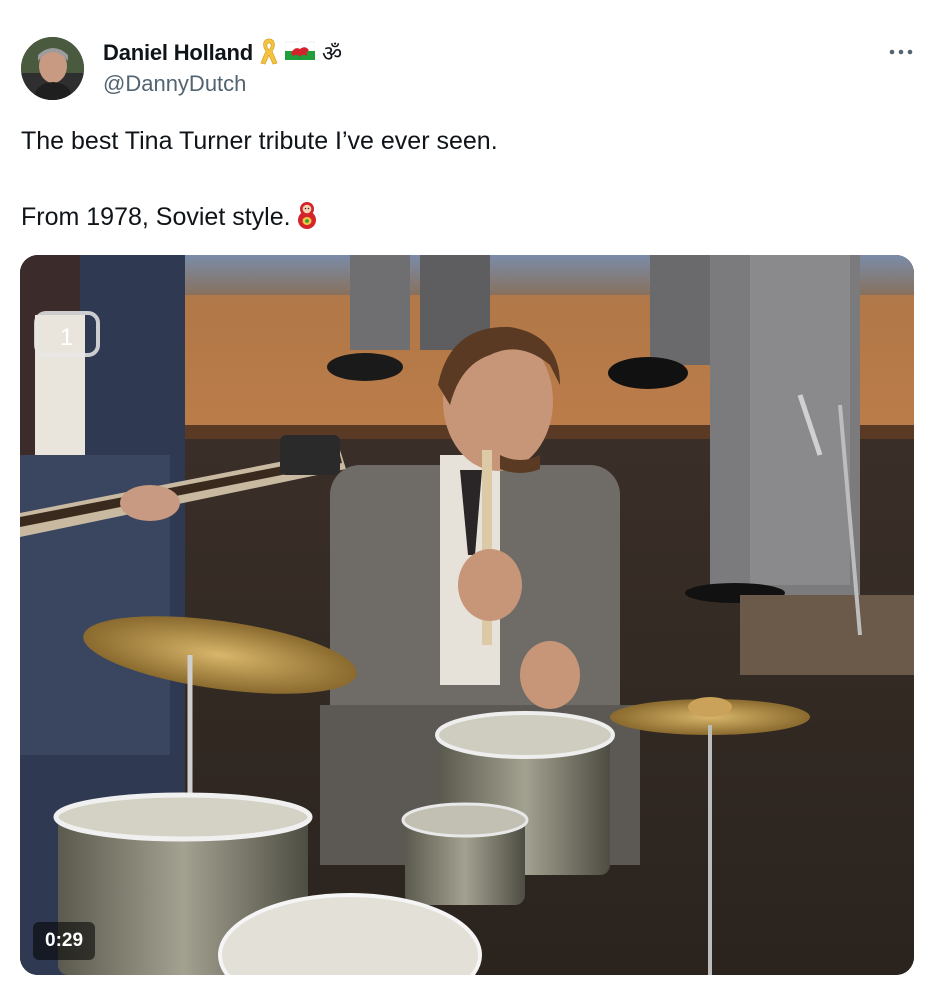  I want to click on channel-logo: 1, so click(66, 337).